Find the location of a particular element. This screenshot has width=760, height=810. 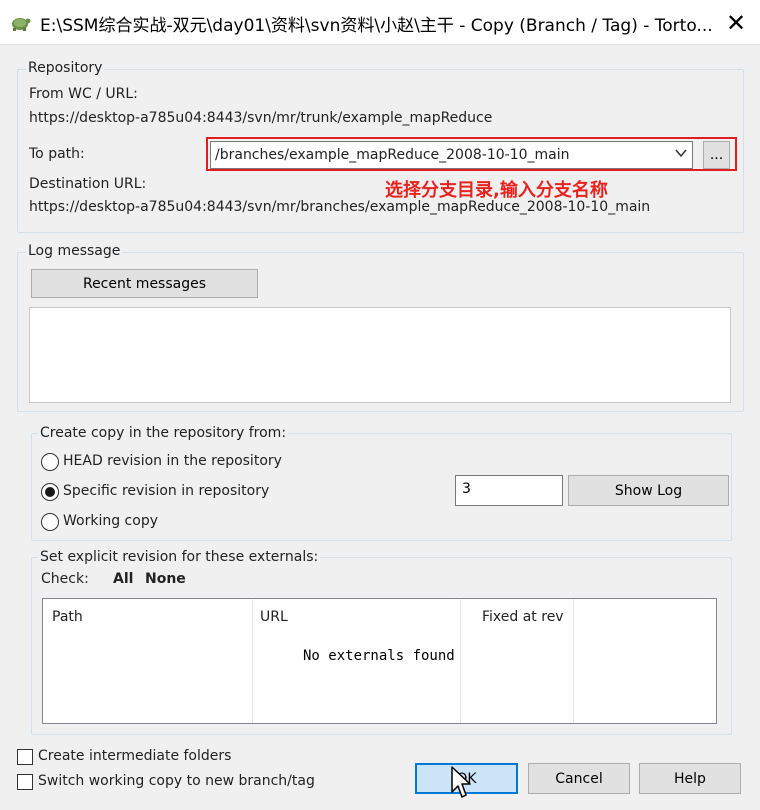

repository-group-label: Repository is located at coordinates (65, 68).